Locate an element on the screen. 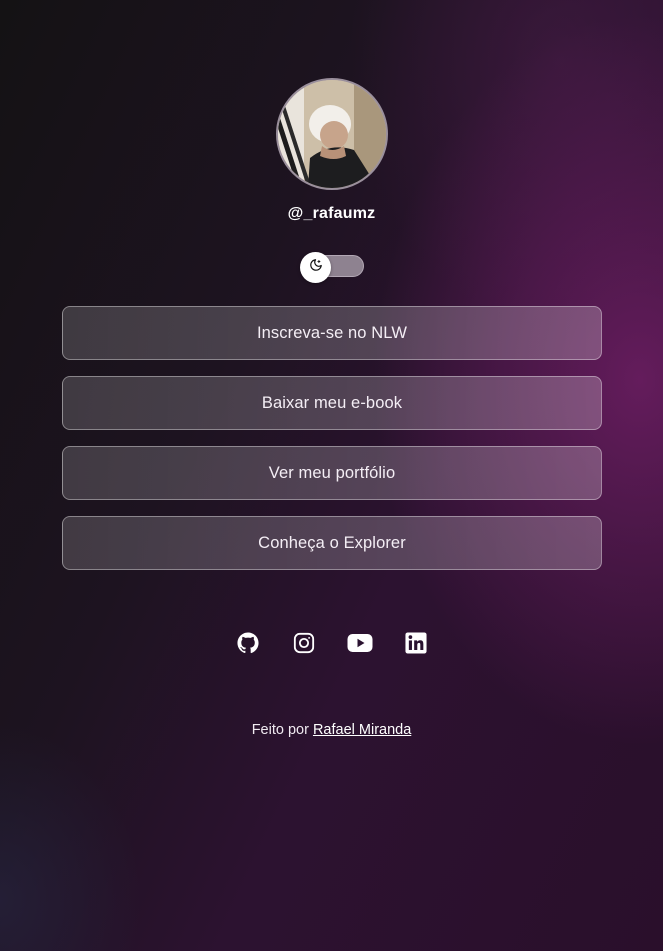 This screenshot has height=951, width=663. moon-icon is located at coordinates (316, 267).